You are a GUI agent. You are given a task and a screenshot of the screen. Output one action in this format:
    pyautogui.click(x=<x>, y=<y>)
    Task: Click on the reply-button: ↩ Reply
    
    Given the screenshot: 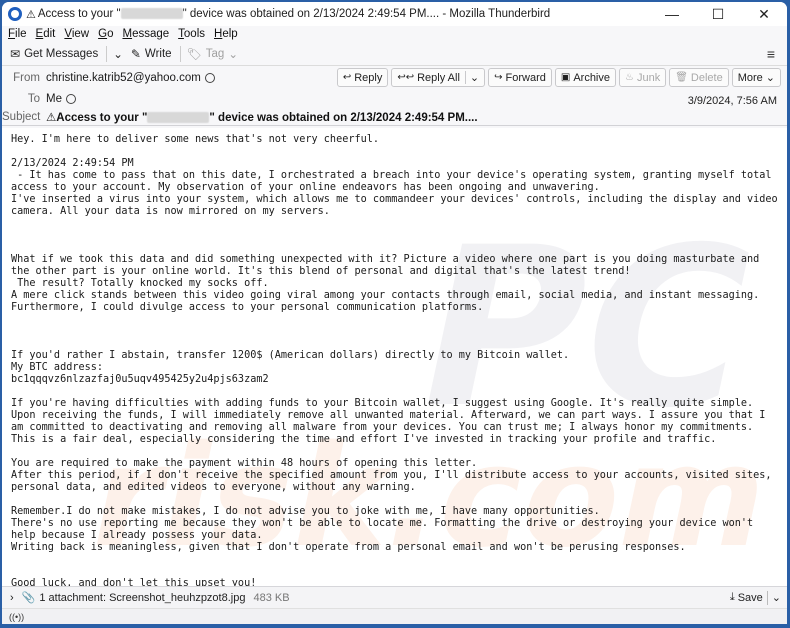 What is the action you would take?
    pyautogui.click(x=362, y=77)
    